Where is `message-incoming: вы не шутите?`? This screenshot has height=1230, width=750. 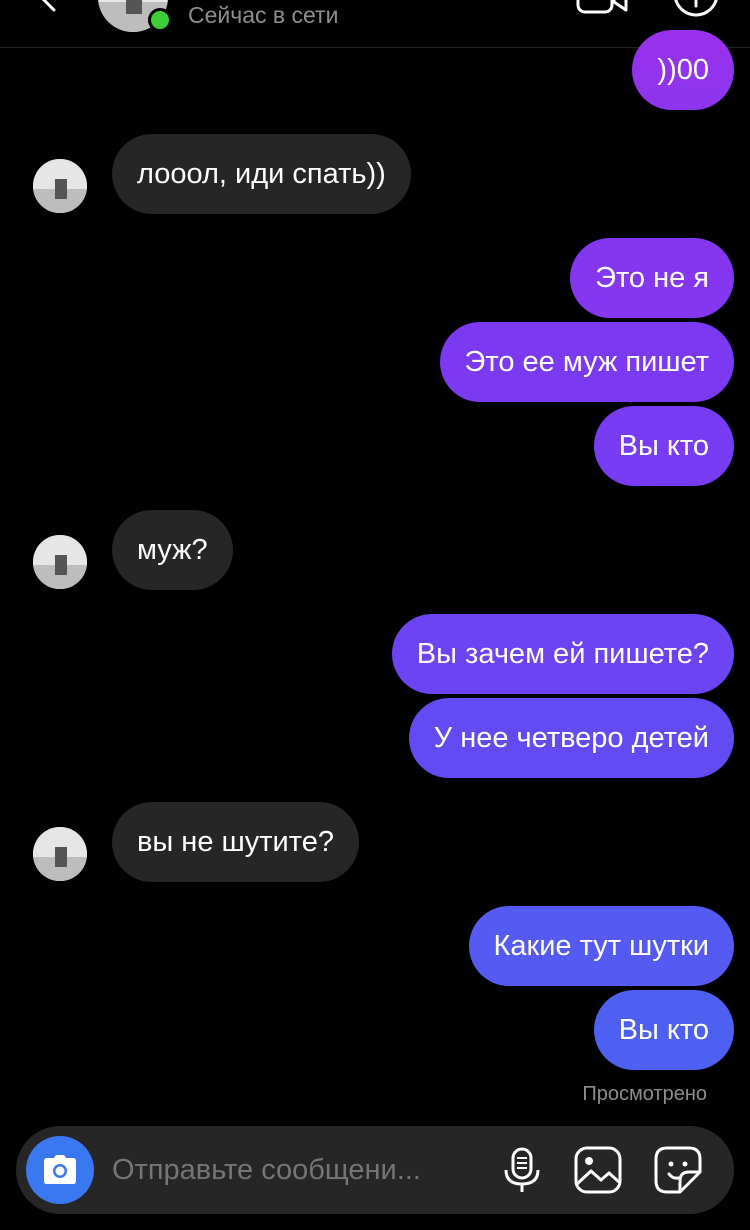
message-incoming: вы не шутите? is located at coordinates (235, 842).